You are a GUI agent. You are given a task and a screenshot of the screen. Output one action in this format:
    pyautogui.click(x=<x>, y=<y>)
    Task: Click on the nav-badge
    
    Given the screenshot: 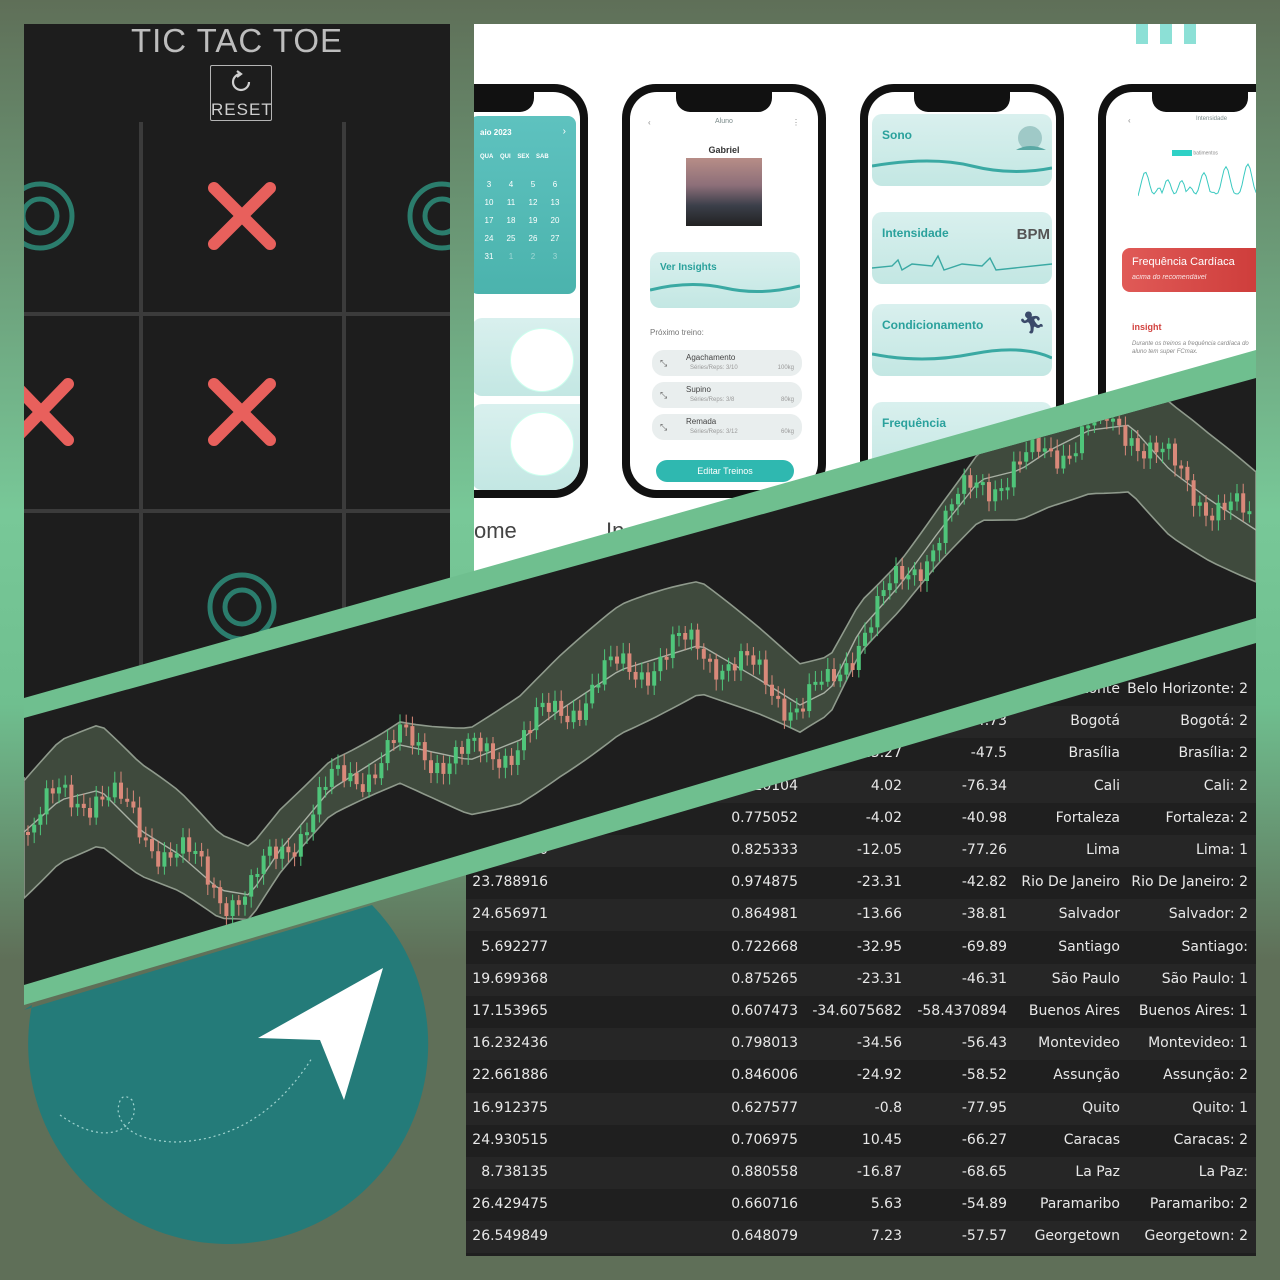 What is the action you would take?
    pyautogui.click(x=226, y=1074)
    